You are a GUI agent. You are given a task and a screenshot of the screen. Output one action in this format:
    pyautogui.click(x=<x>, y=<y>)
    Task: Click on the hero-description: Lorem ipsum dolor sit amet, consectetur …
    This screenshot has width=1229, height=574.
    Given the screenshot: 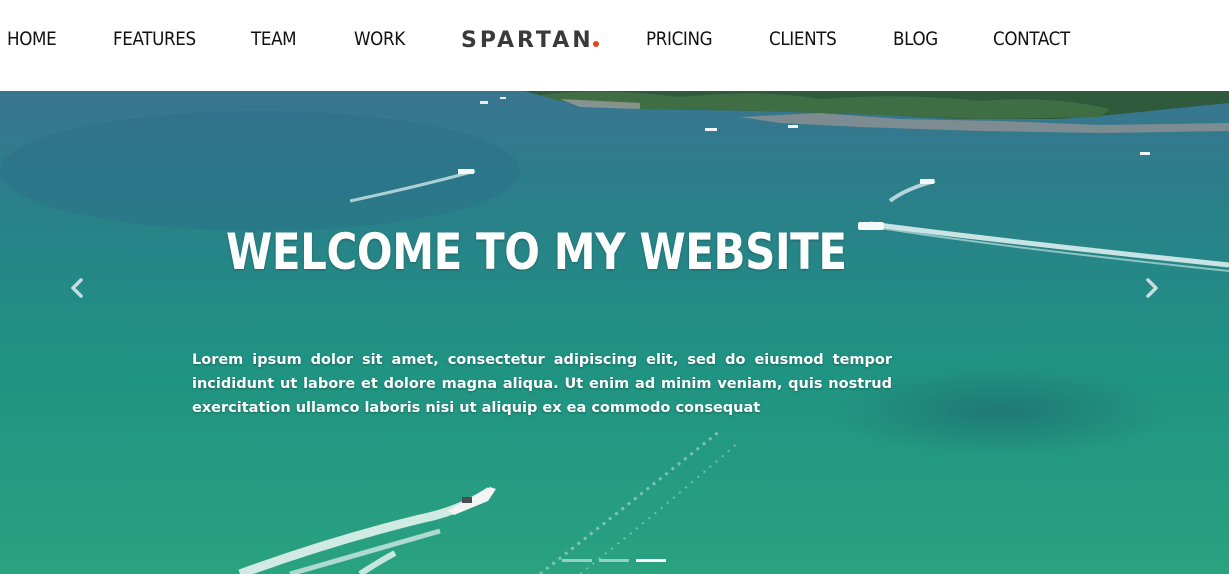 What is the action you would take?
    pyautogui.click(x=542, y=384)
    